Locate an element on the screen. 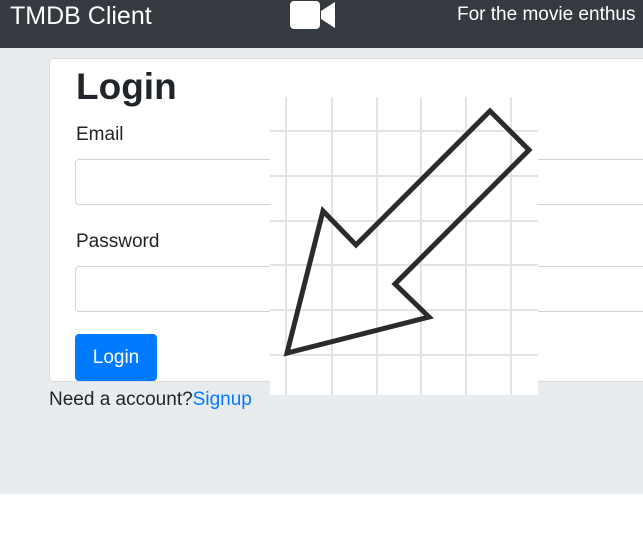 The image size is (643, 555). password-label: Password is located at coordinates (118, 241).